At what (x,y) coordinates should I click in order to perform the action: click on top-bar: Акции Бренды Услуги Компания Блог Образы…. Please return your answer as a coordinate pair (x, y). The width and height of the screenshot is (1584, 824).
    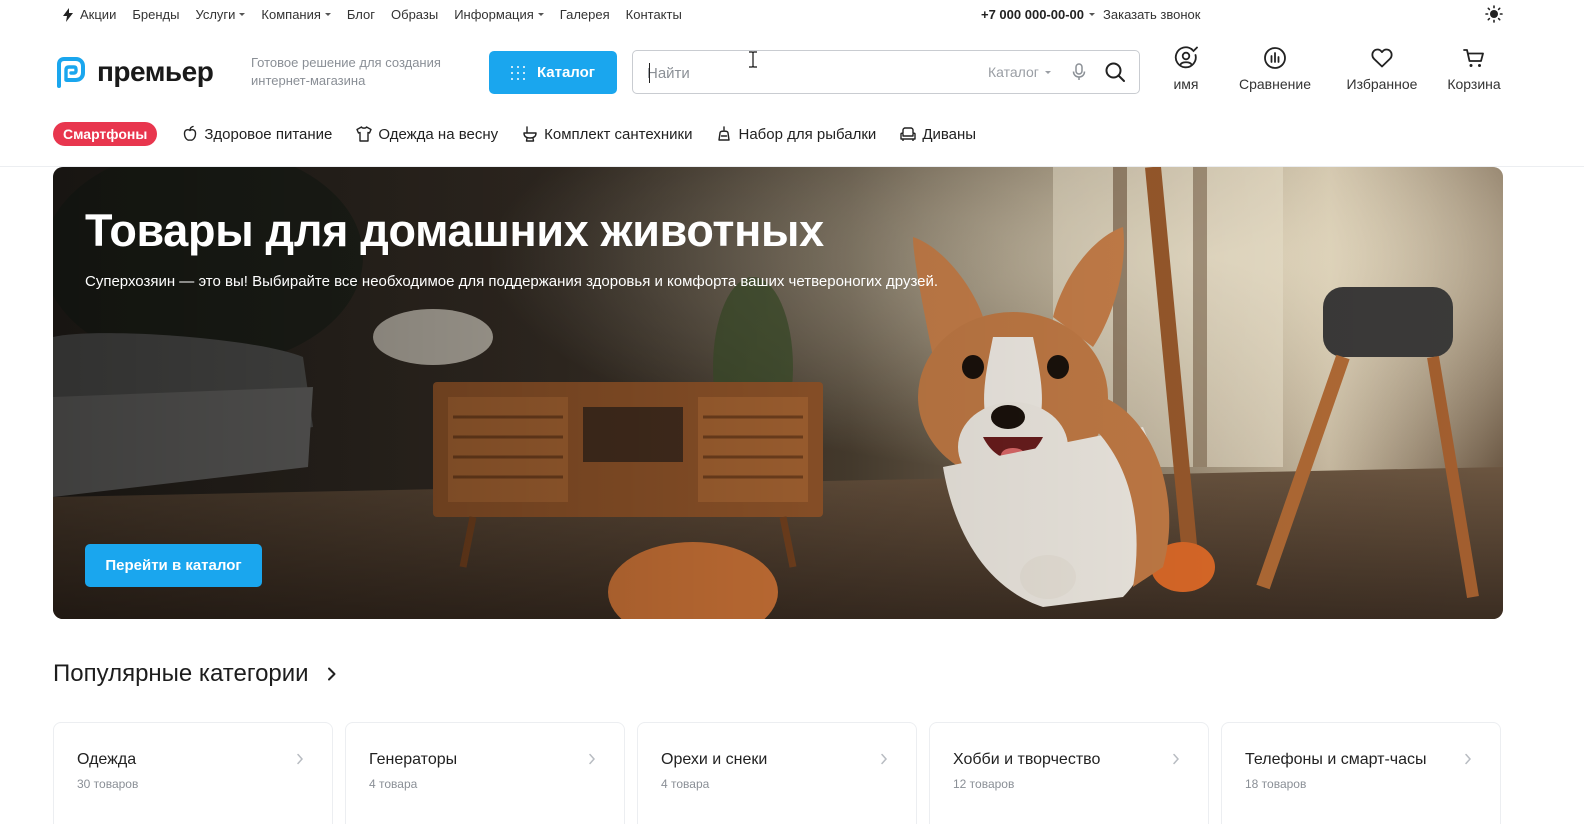
    Looking at the image, I should click on (792, 14).